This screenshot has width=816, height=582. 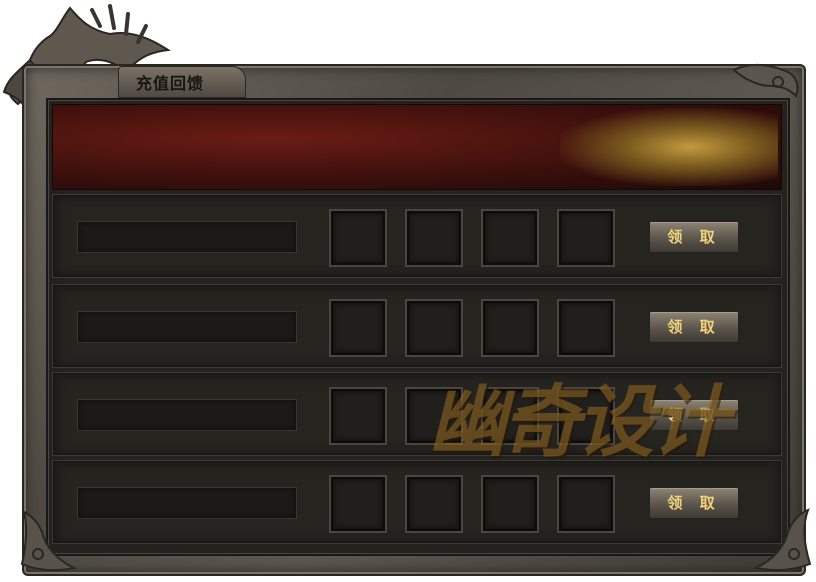 What do you see at coordinates (170, 83) in the screenshot?
I see `window-title: 充值回馈` at bounding box center [170, 83].